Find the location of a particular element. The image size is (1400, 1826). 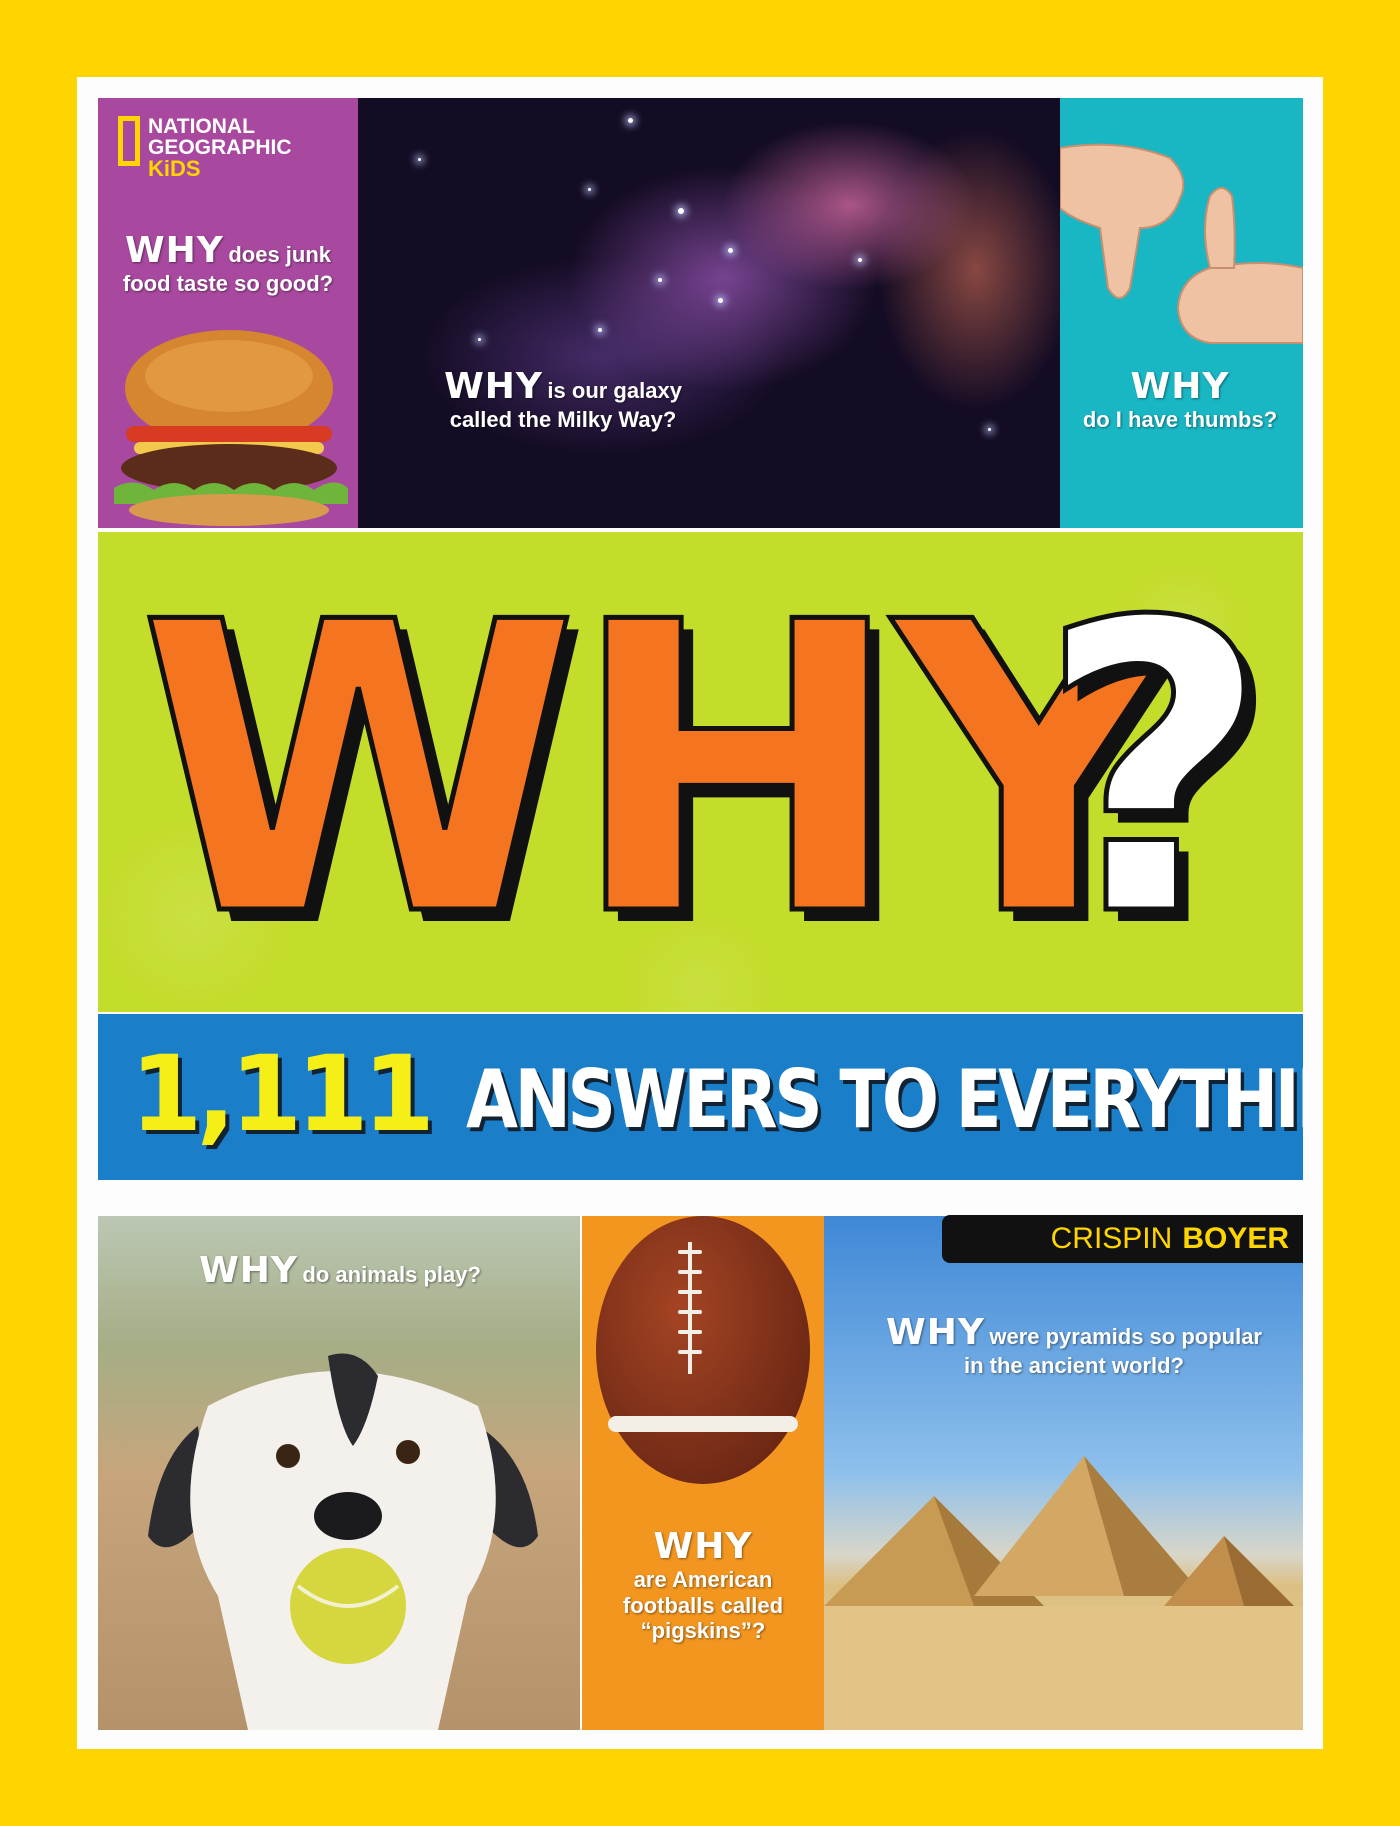

dog-icon is located at coordinates (343, 1541).